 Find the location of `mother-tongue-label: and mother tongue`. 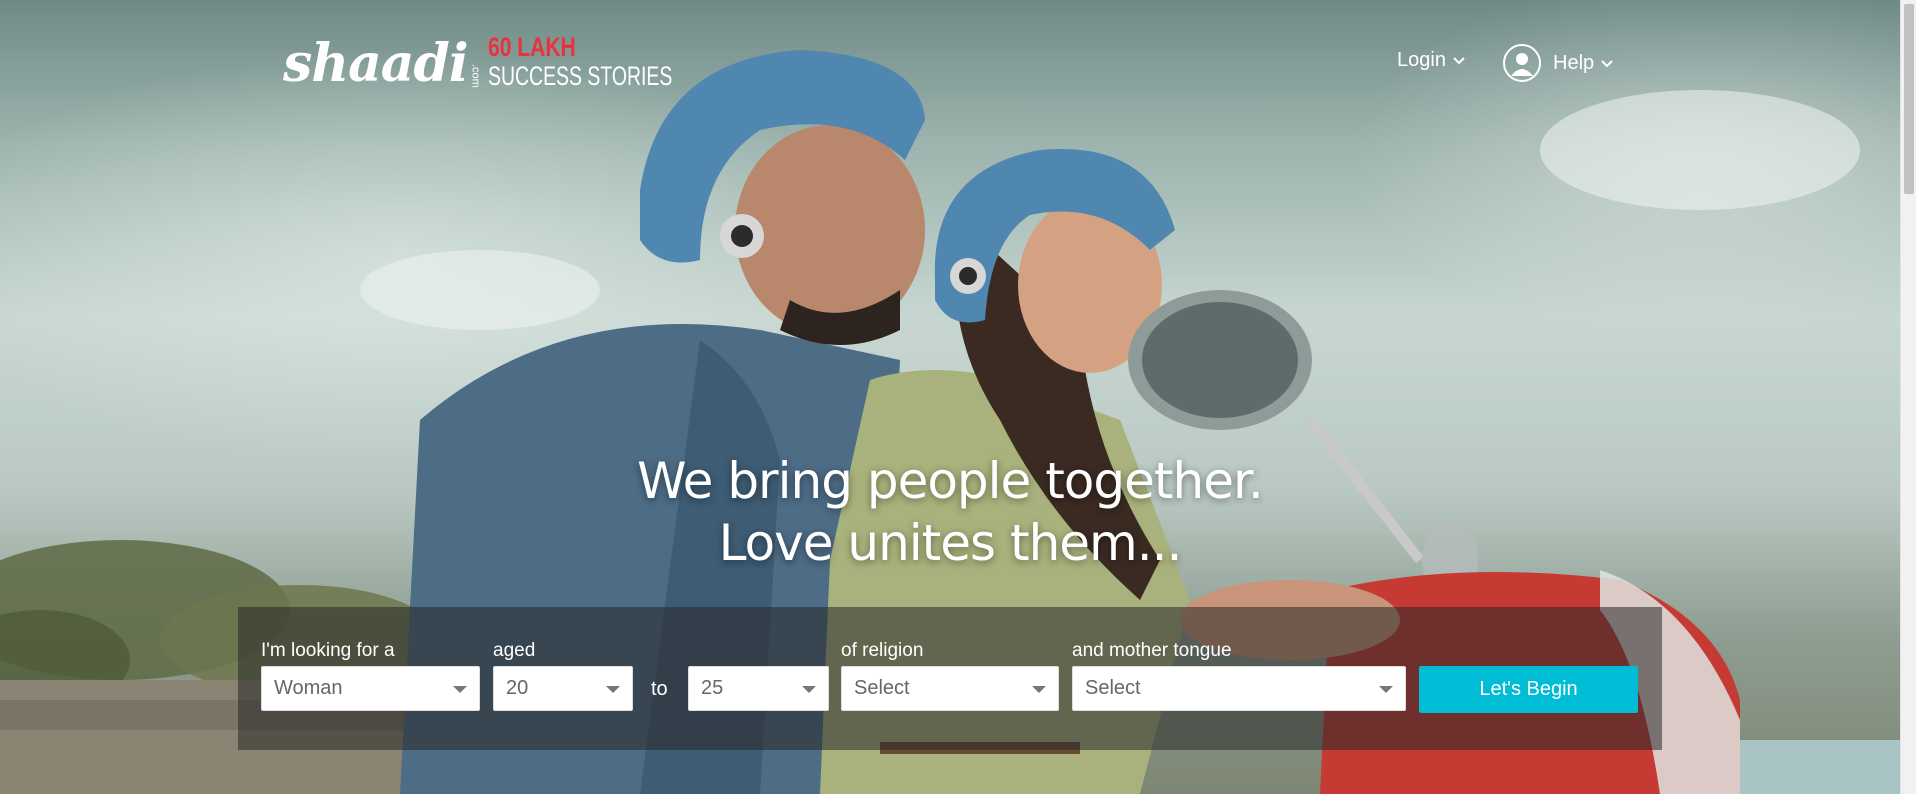

mother-tongue-label: and mother tongue is located at coordinates (1152, 650).